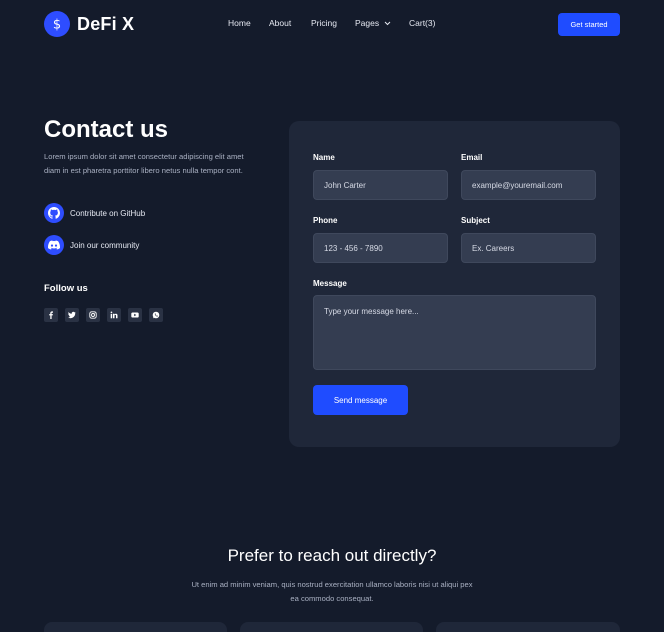 The image size is (664, 632). I want to click on get-started-button: Get started, so click(589, 24).